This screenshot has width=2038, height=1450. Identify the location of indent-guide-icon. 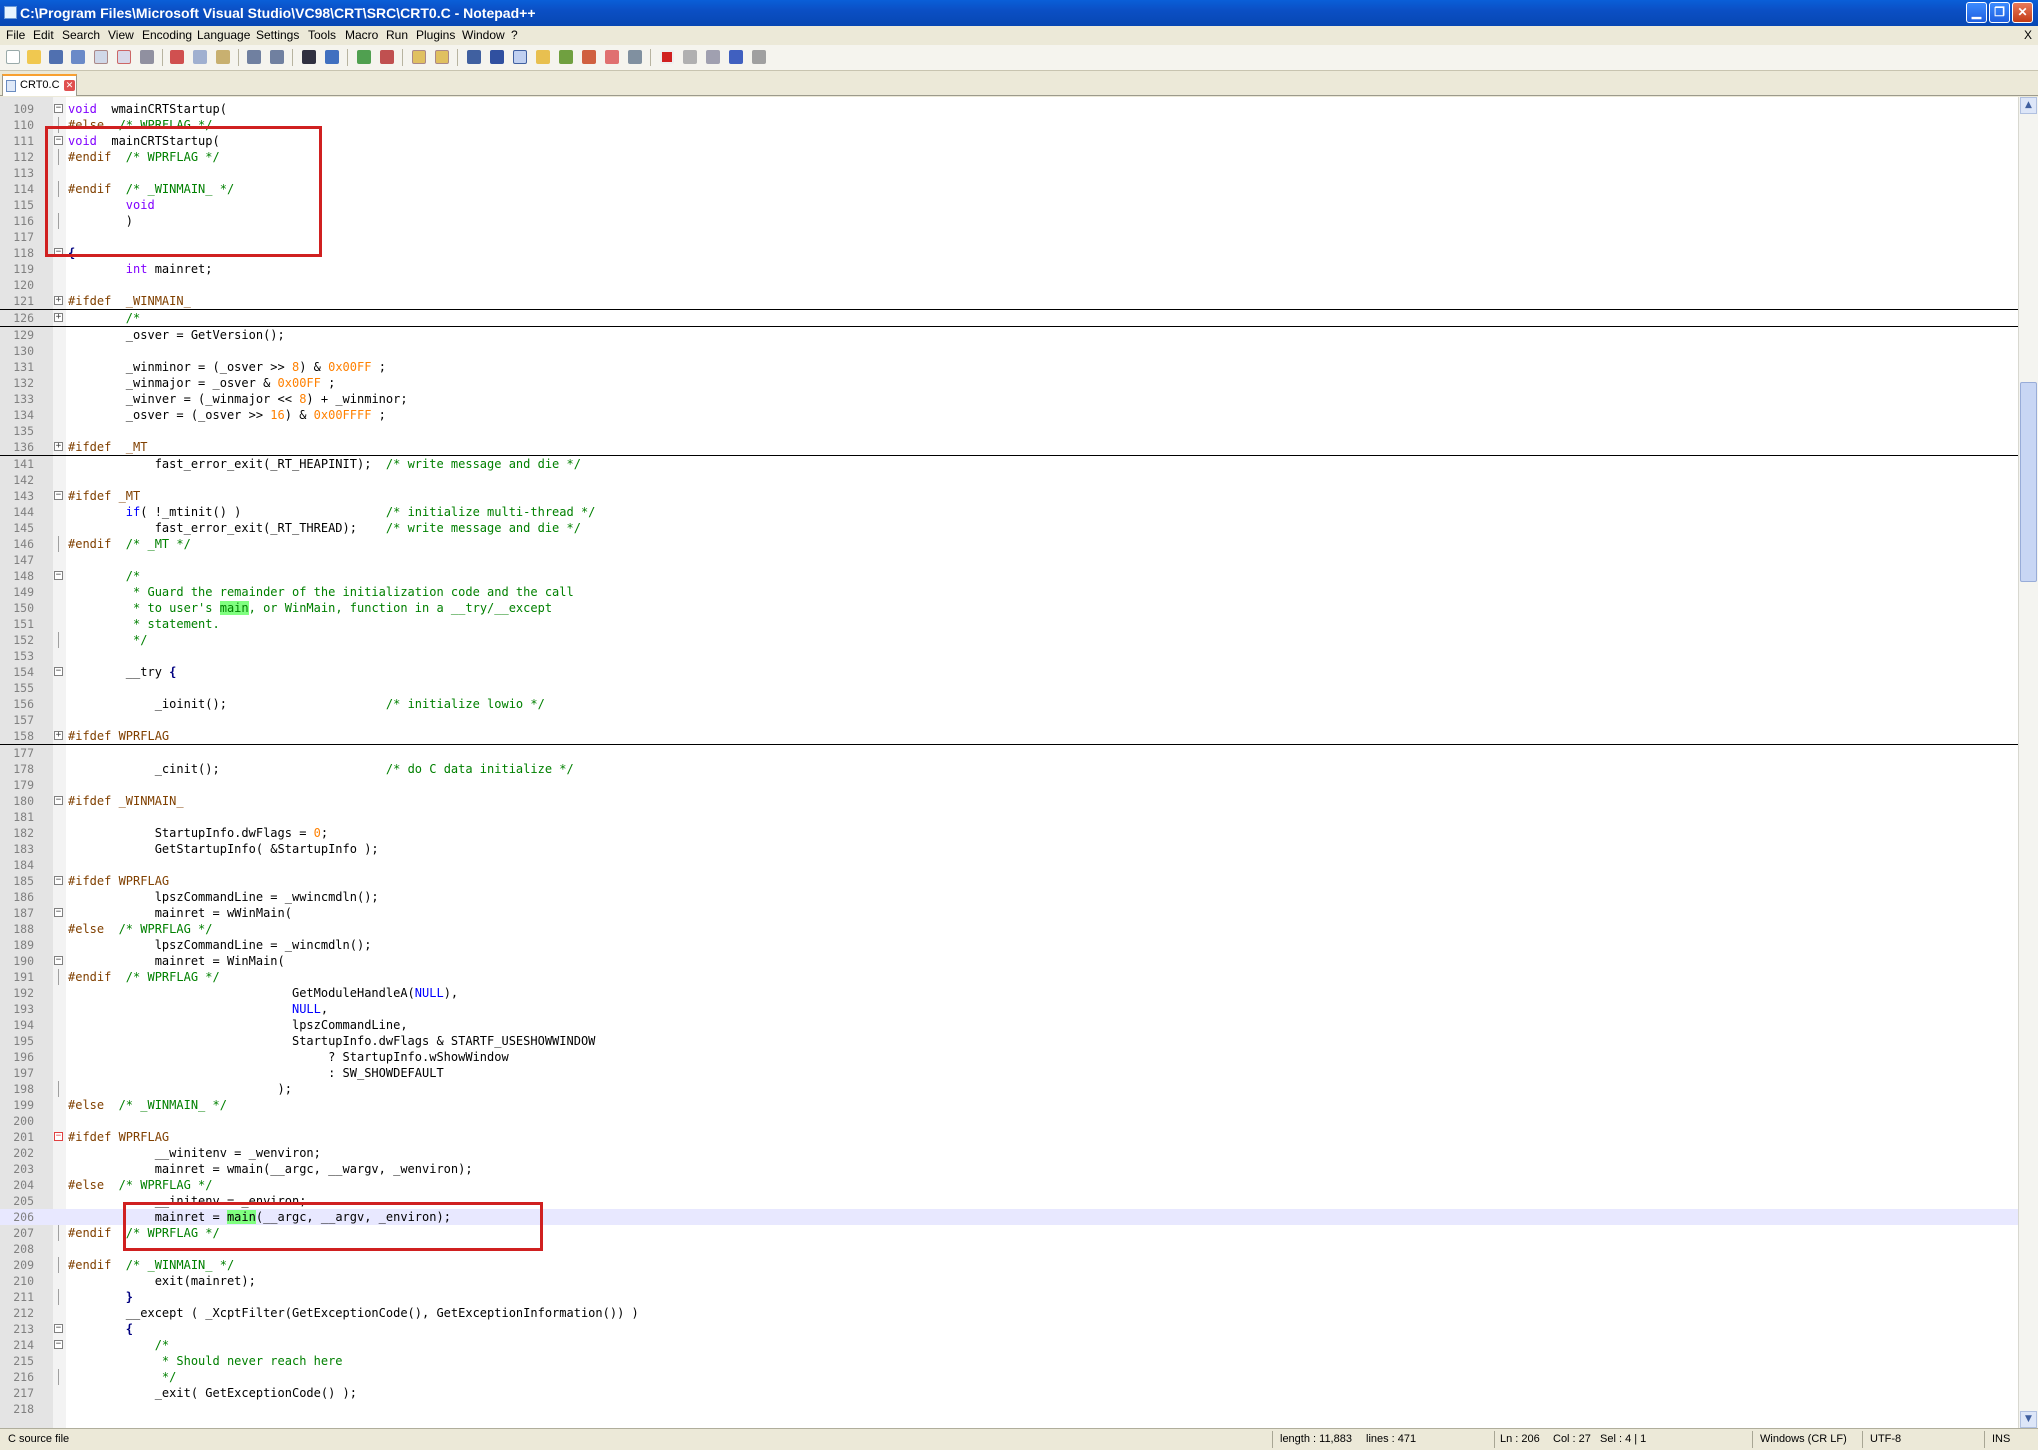
(520, 57).